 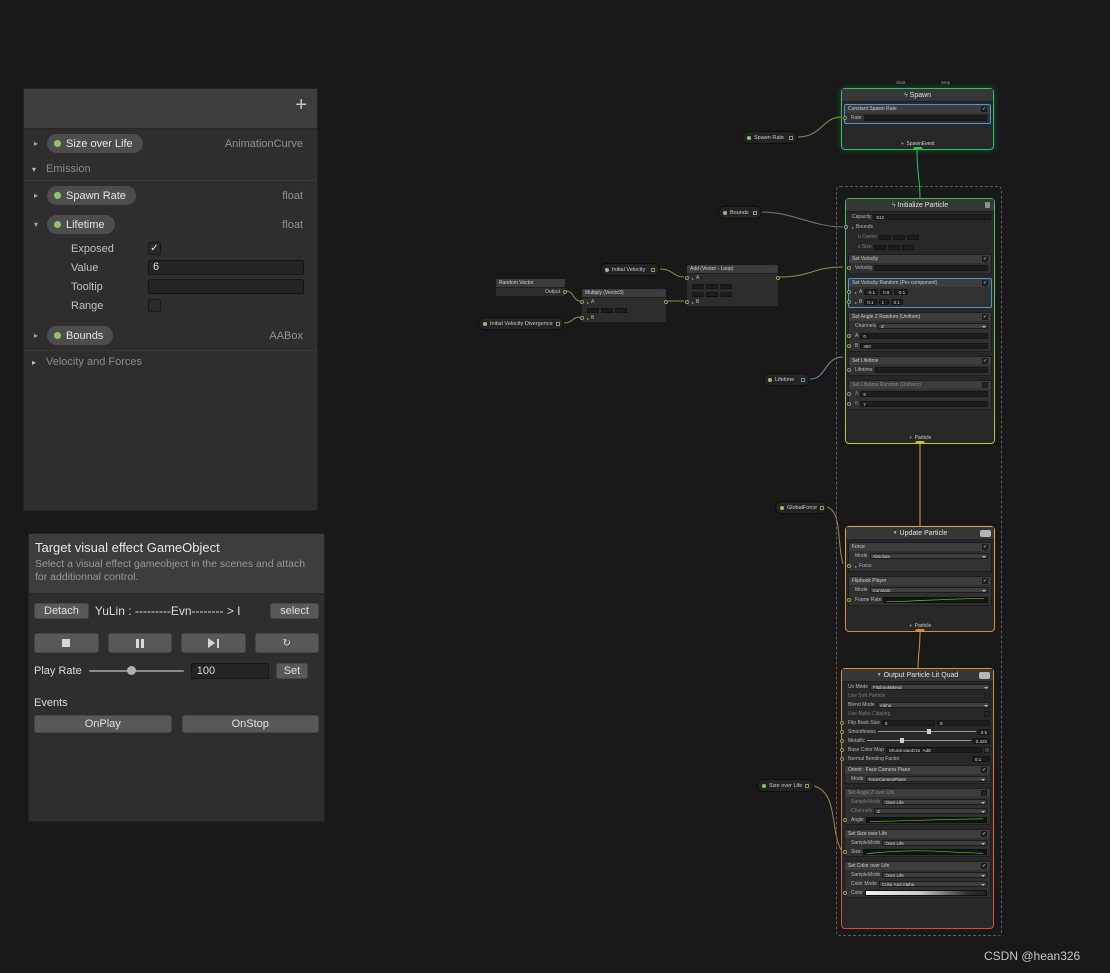 I want to click on category-row-emission: ▾ Emission, so click(x=170, y=169).